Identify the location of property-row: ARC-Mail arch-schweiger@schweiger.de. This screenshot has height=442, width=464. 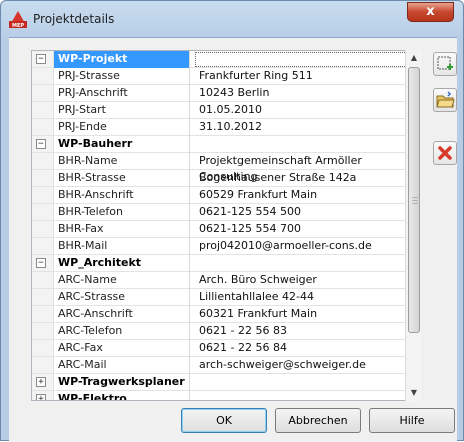
(219, 365).